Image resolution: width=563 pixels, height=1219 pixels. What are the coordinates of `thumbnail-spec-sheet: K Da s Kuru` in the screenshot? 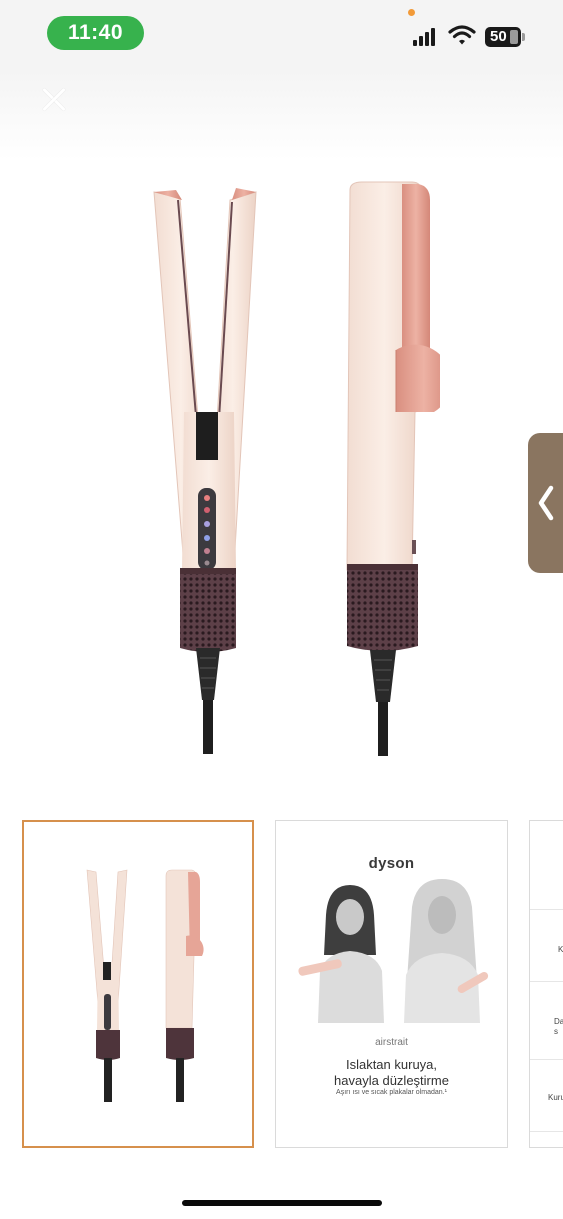 It's located at (546, 984).